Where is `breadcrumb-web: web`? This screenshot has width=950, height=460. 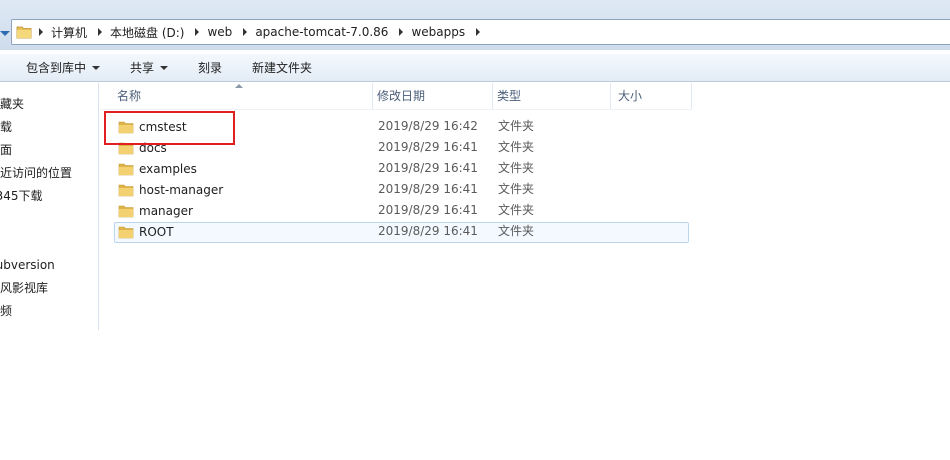
breadcrumb-web: web is located at coordinates (221, 32).